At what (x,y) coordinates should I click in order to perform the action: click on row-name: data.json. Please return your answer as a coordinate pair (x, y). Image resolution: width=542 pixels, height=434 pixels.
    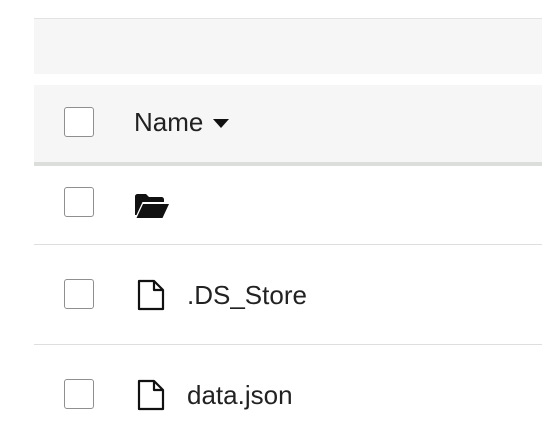
    Looking at the image, I should click on (240, 395).